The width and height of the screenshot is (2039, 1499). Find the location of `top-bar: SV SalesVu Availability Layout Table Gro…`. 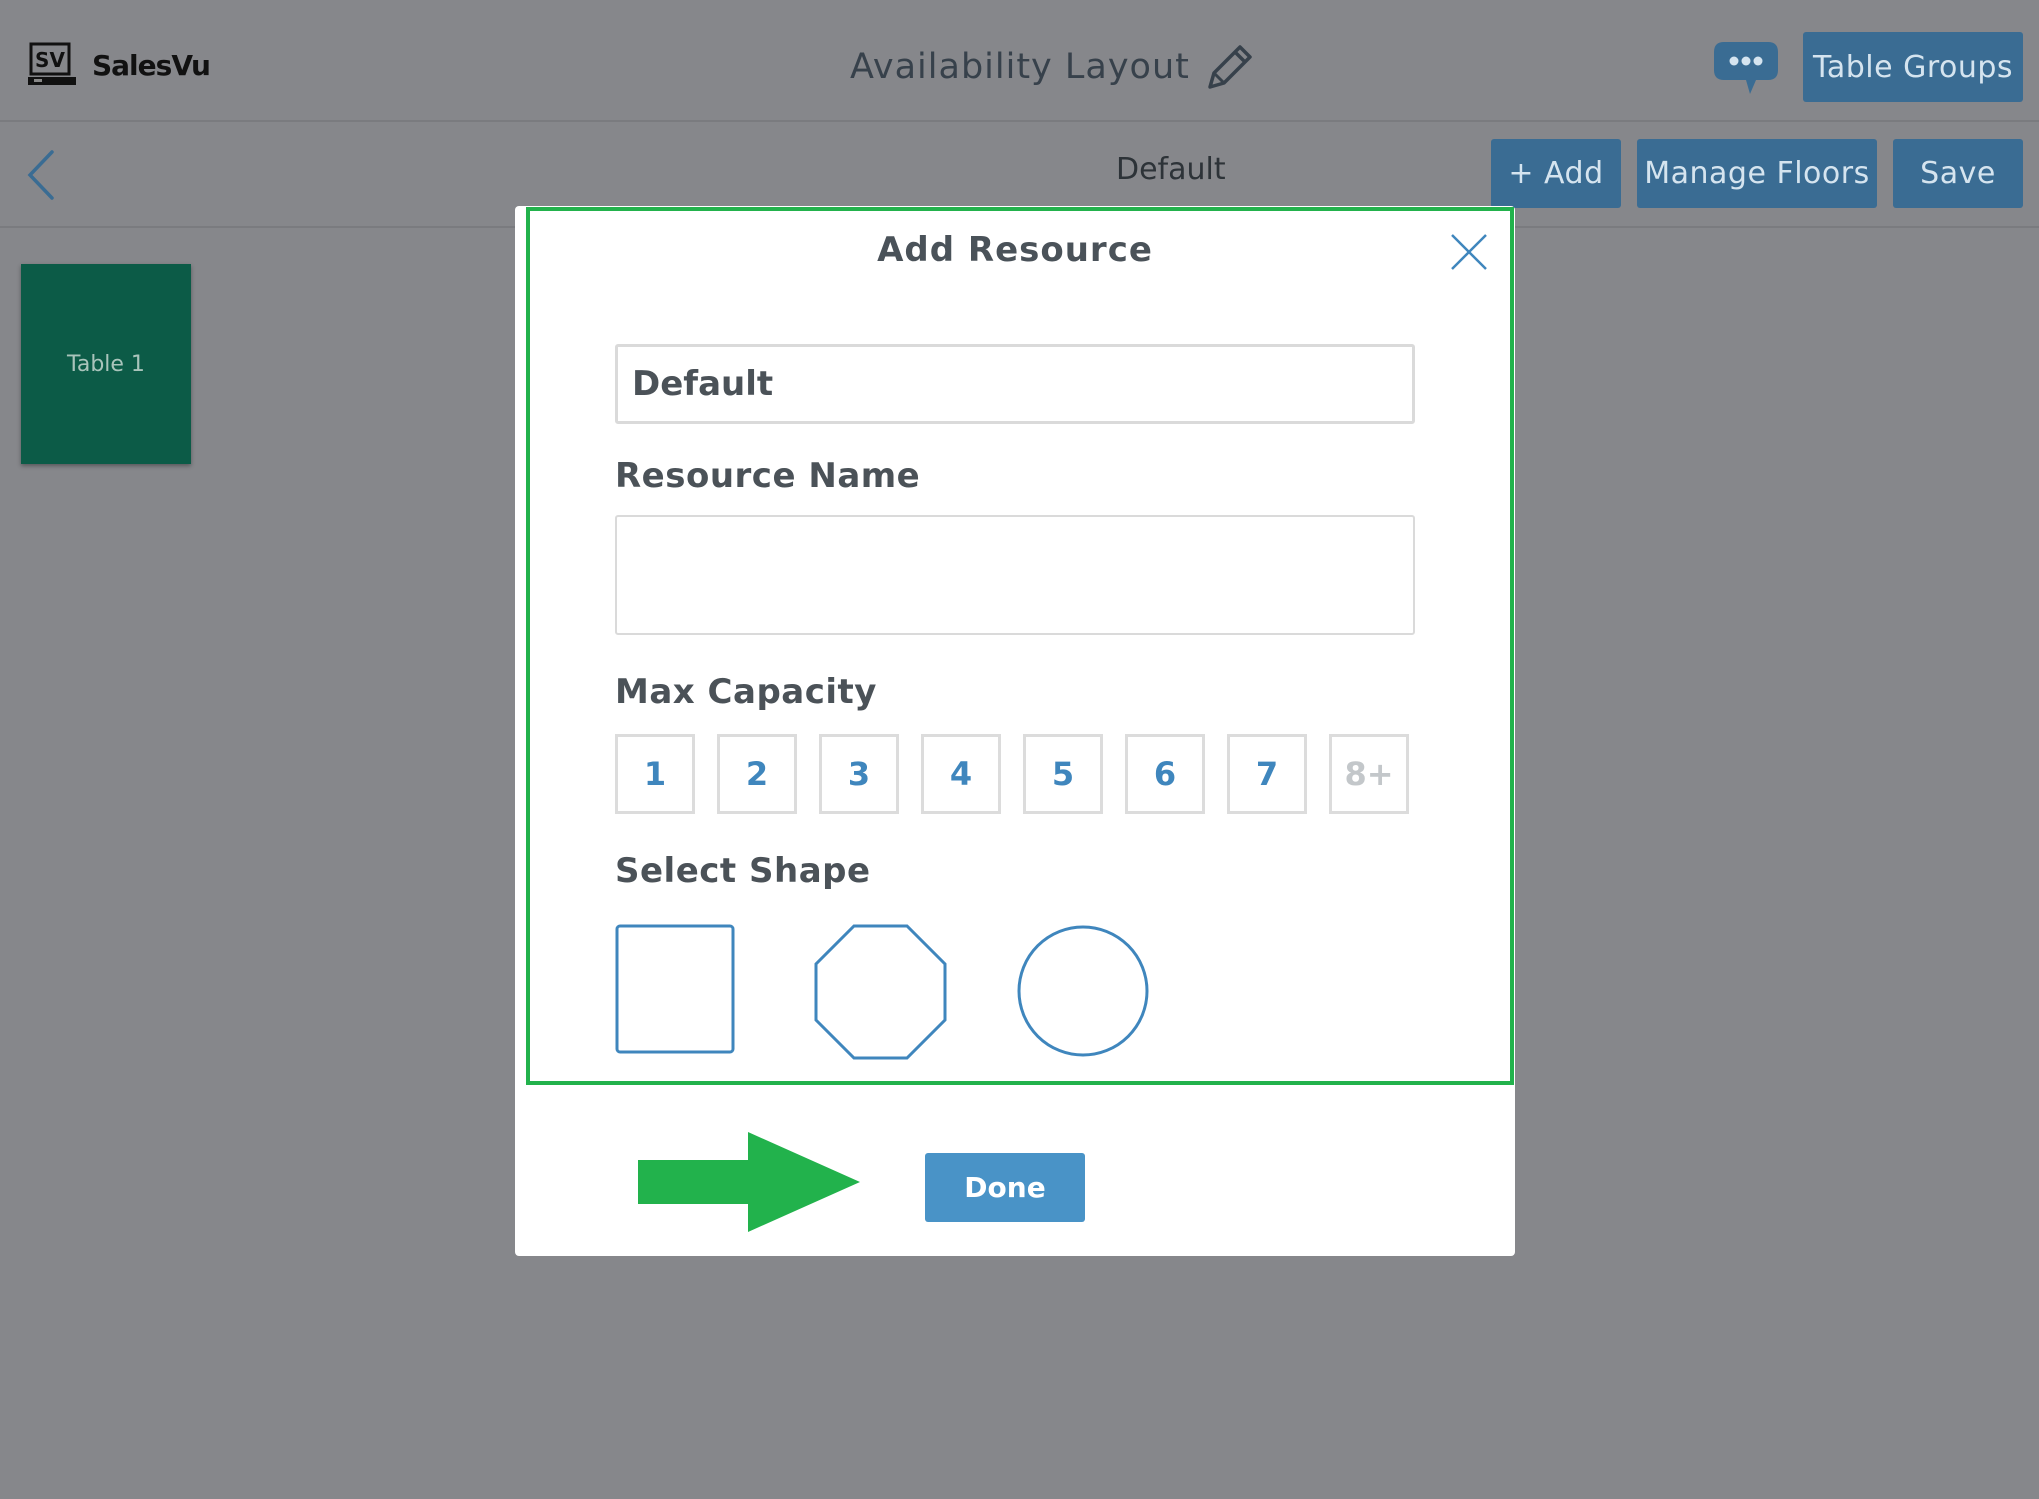

top-bar: SV SalesVu Availability Layout Table Gro… is located at coordinates (1019, 61).